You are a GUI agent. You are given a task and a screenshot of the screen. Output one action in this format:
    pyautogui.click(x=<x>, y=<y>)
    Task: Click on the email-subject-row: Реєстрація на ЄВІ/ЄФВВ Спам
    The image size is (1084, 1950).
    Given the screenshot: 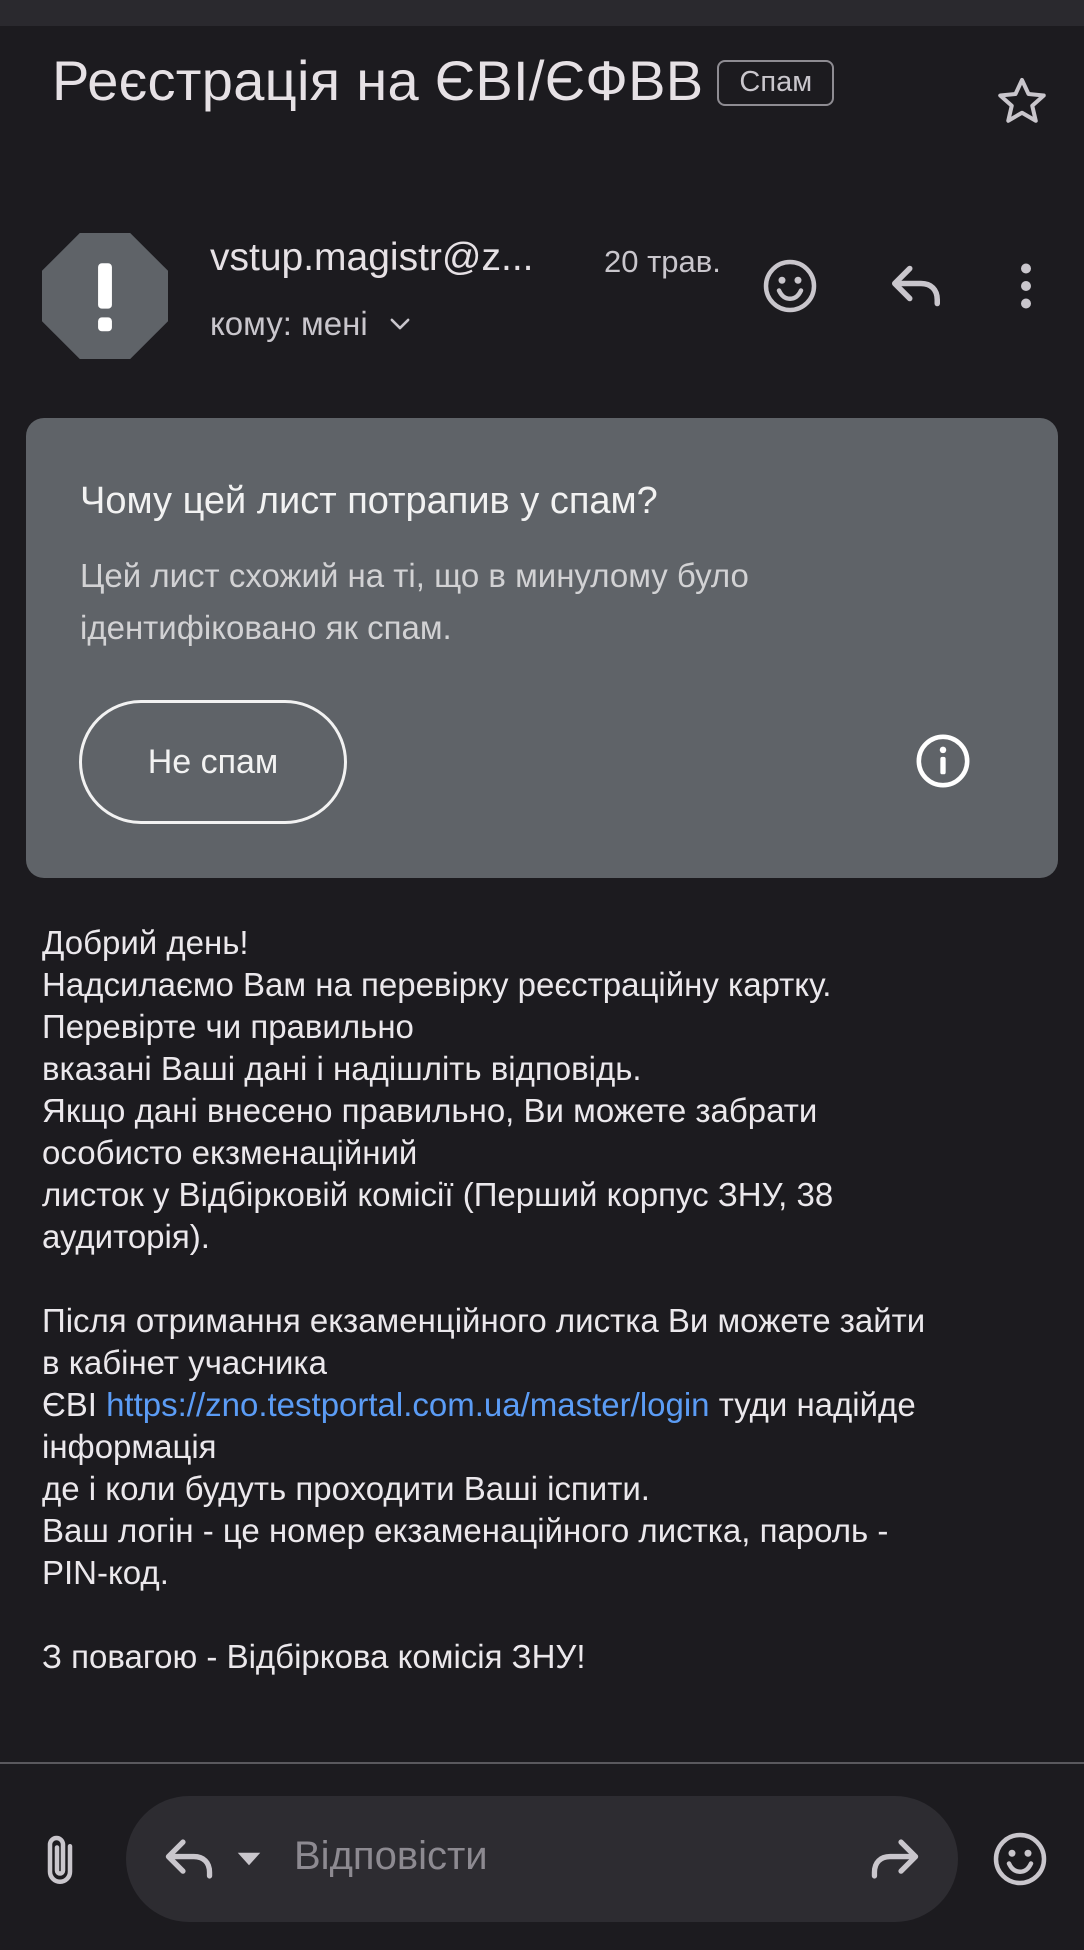 What is the action you would take?
    pyautogui.click(x=527, y=80)
    